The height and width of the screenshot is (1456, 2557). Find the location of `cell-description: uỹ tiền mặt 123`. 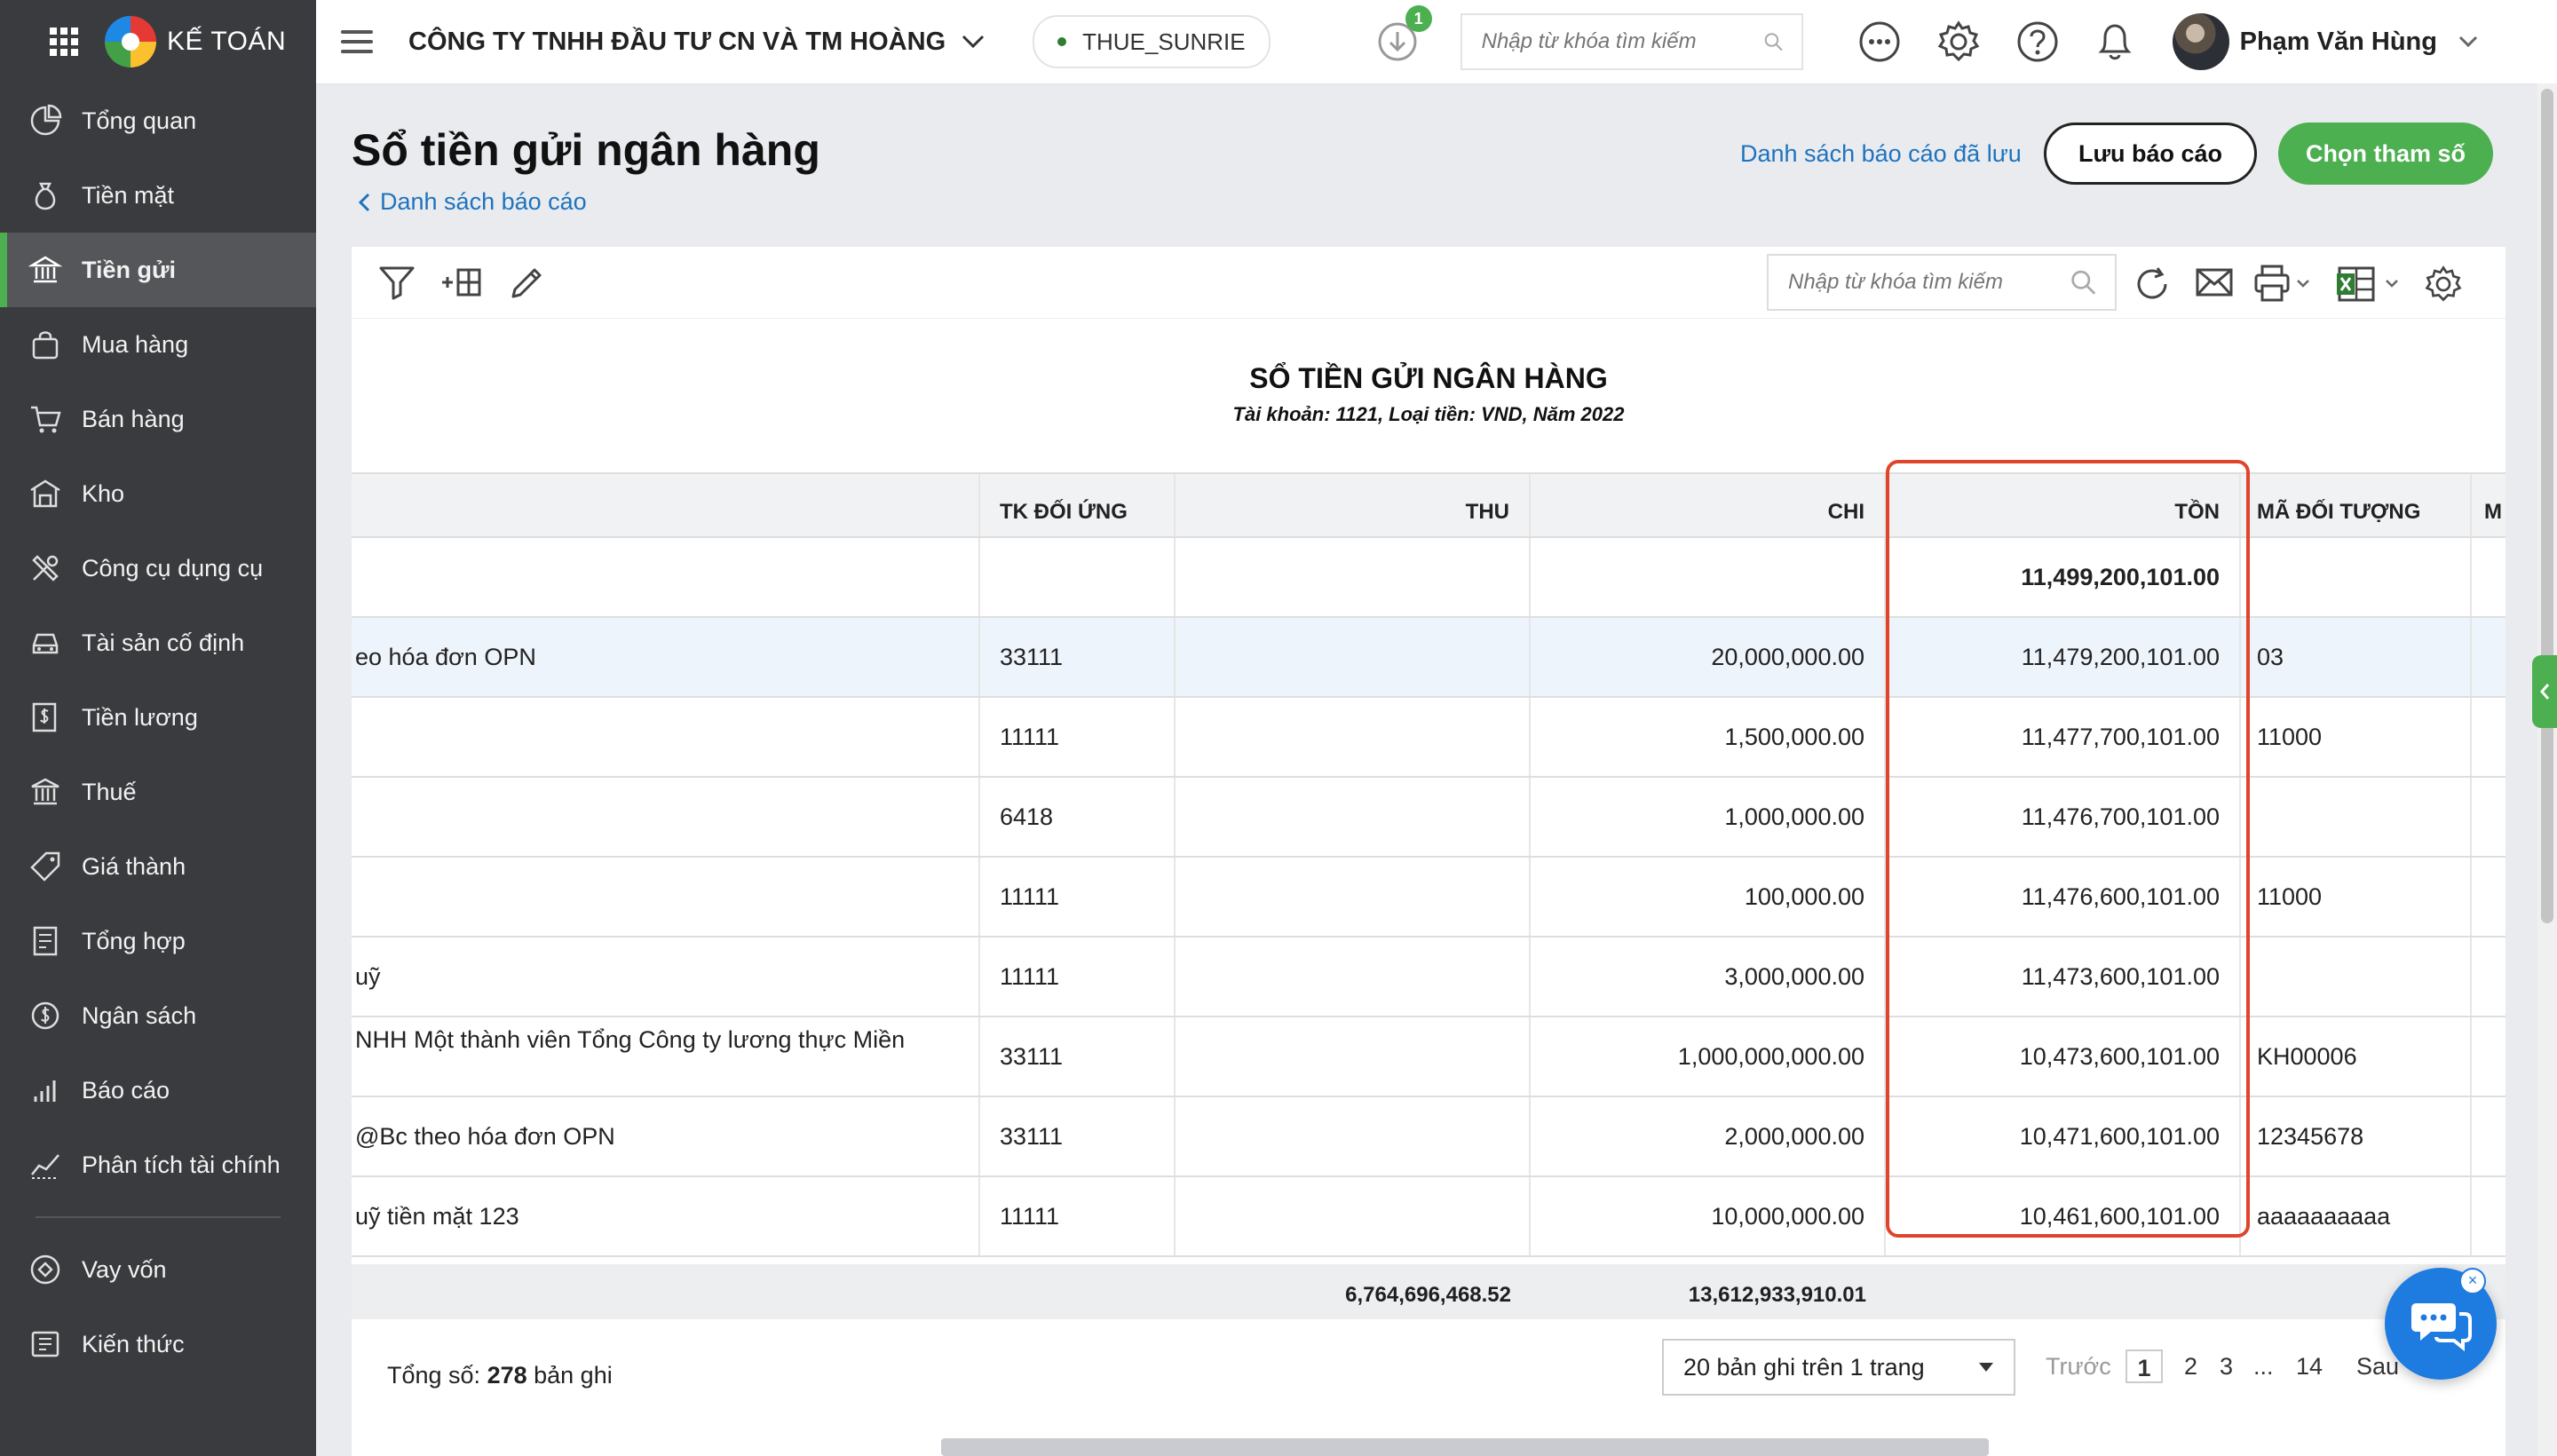

cell-description: uỹ tiền mặt 123 is located at coordinates (666, 1216).